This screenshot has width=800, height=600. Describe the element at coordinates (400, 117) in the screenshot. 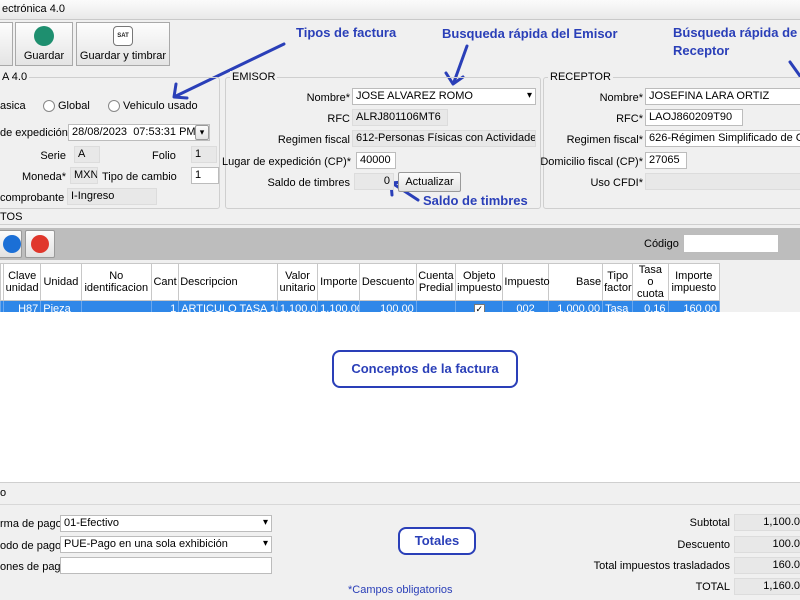

I see `emisor-rfc-input: ALRJ801106MT6` at that location.